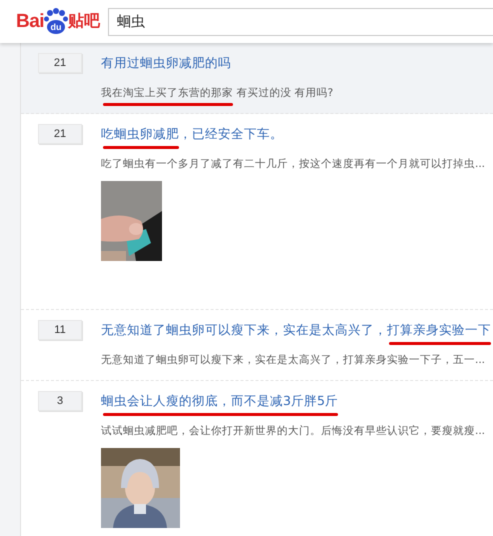  Describe the element at coordinates (217, 93) in the screenshot. I see `post-snippet: 我在淘宝上买了东营的那家 有买过的没 有用吗?` at that location.